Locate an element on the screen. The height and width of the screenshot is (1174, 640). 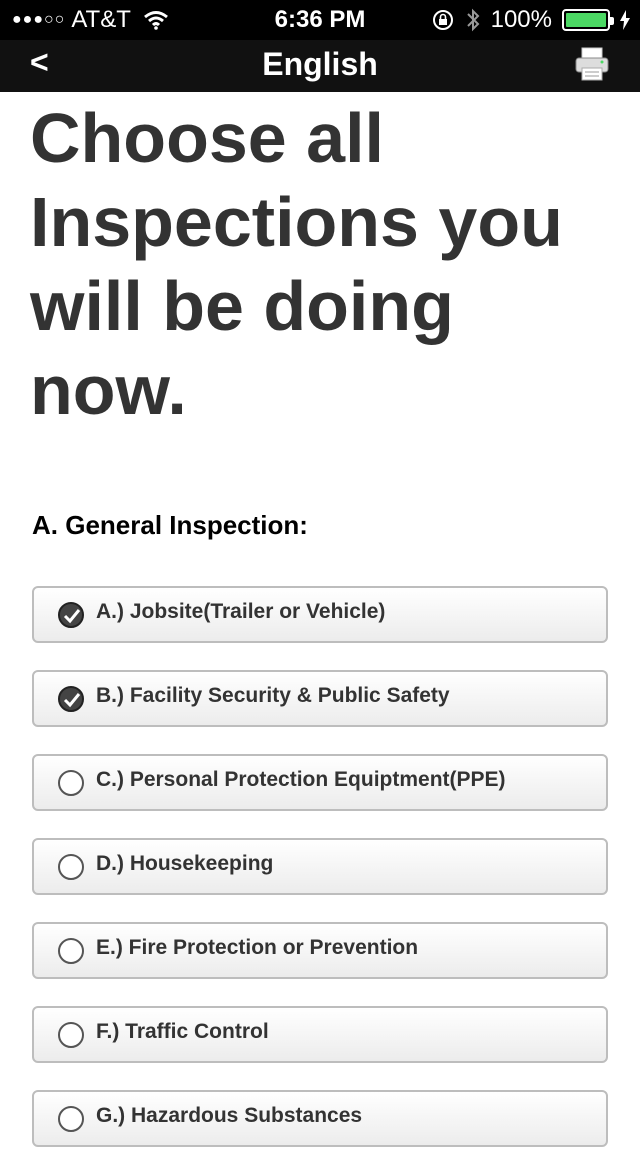
option-label: B.) Facility Security & Public Safety is located at coordinates (273, 695).